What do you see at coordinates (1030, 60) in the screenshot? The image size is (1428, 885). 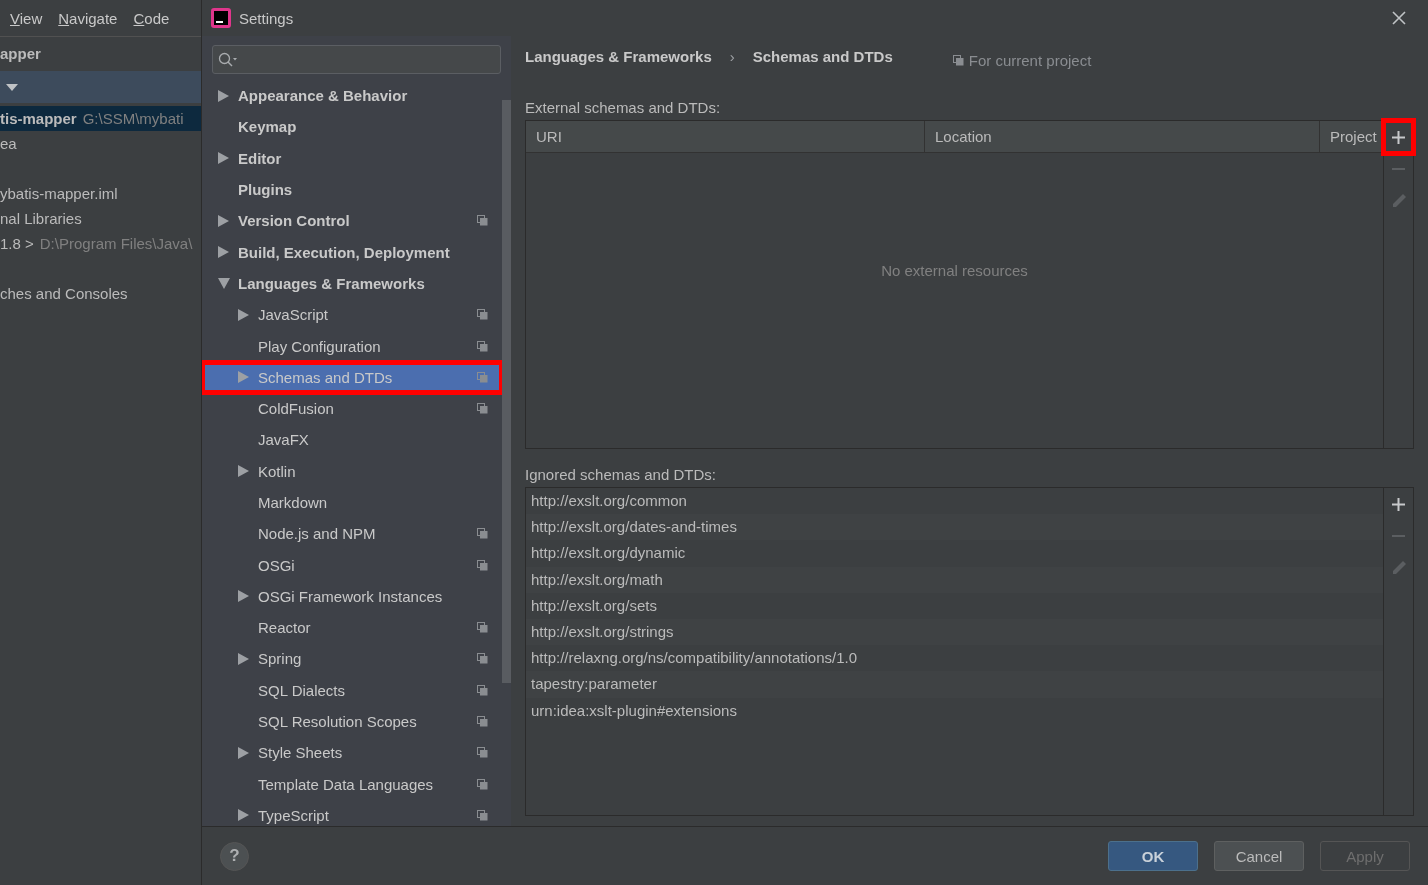 I see `scope-label: For current project` at bounding box center [1030, 60].